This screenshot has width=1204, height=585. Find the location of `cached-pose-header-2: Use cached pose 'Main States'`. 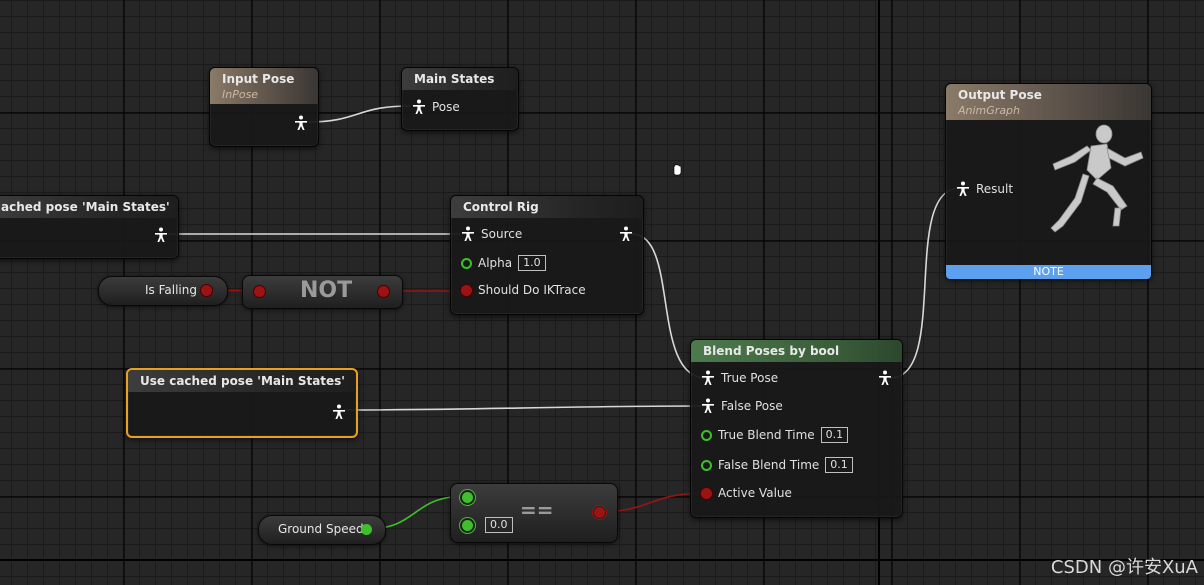

cached-pose-header-2: Use cached pose 'Main States' is located at coordinates (242, 381).